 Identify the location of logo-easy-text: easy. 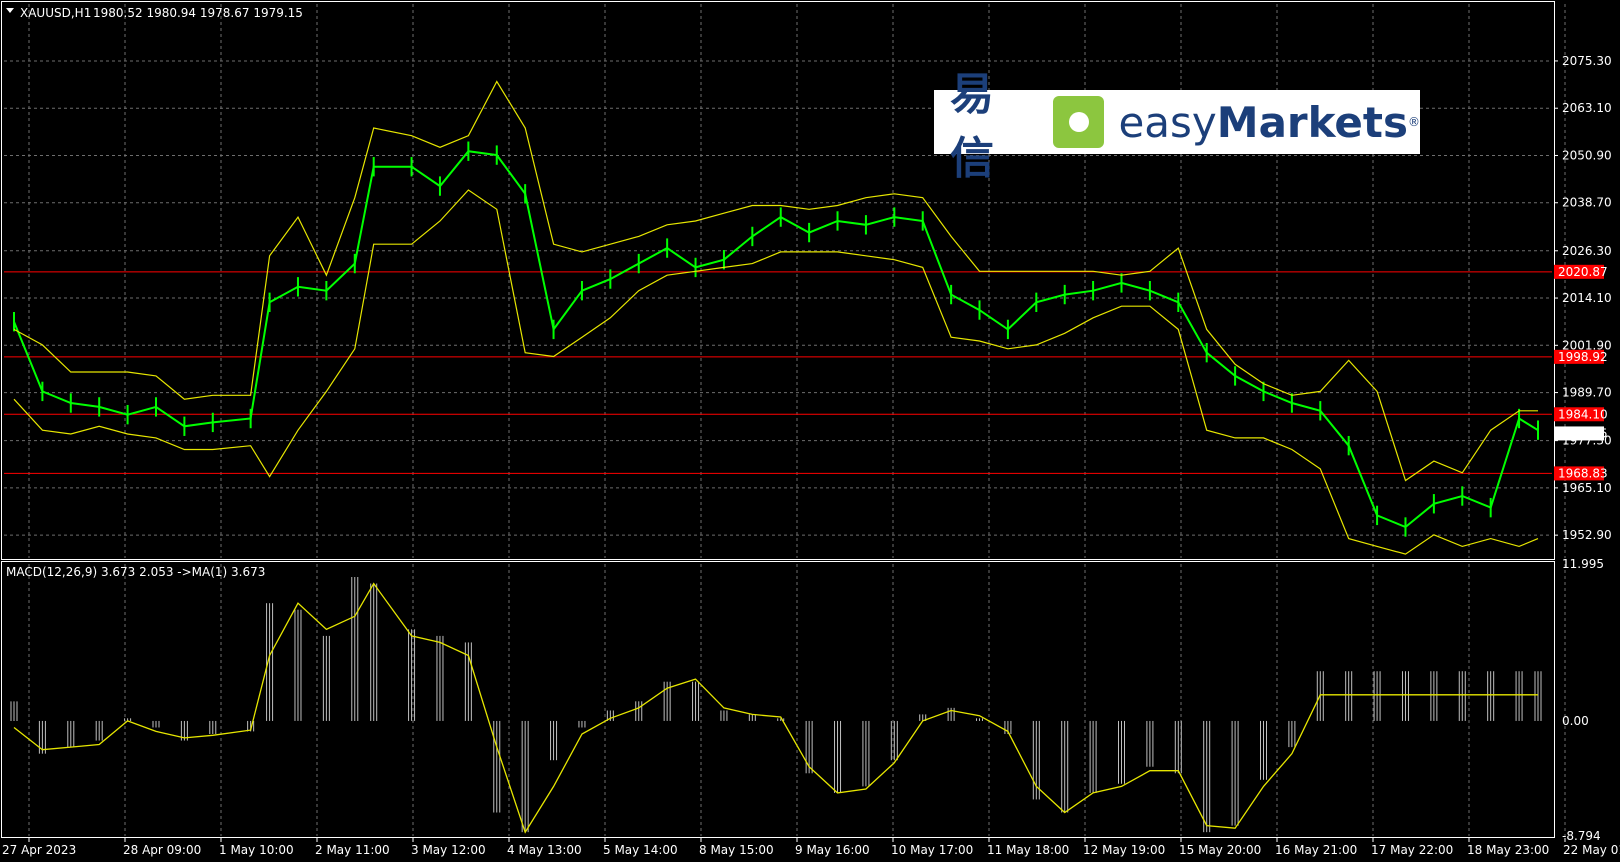
(1167, 122).